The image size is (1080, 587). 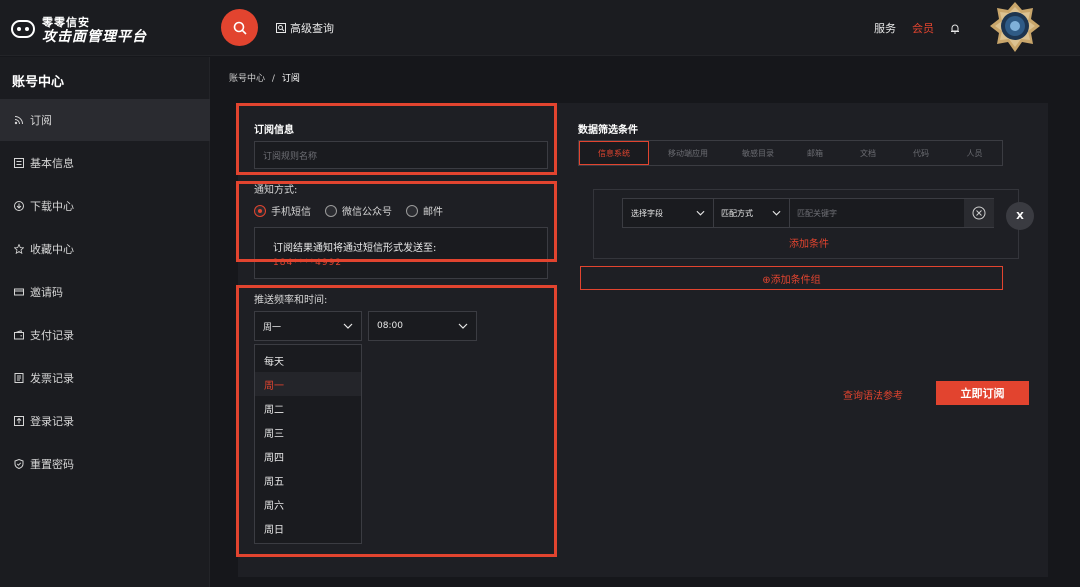 What do you see at coordinates (105, 464) in the screenshot?
I see `sidebar-item-reset-password: 重置密码` at bounding box center [105, 464].